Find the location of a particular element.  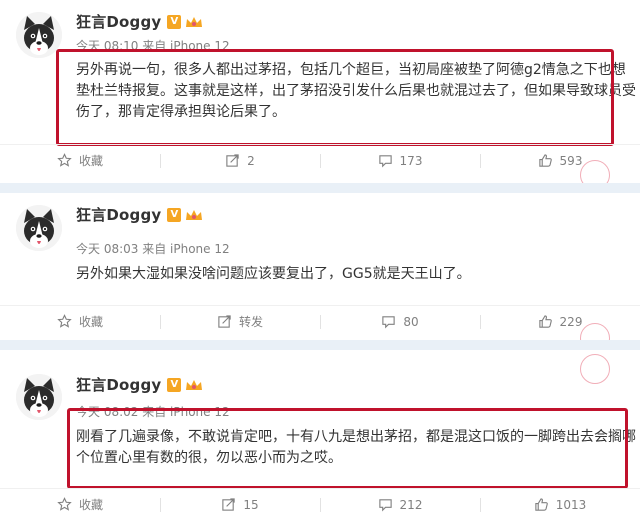

repost-count: 2 is located at coordinates (251, 160).